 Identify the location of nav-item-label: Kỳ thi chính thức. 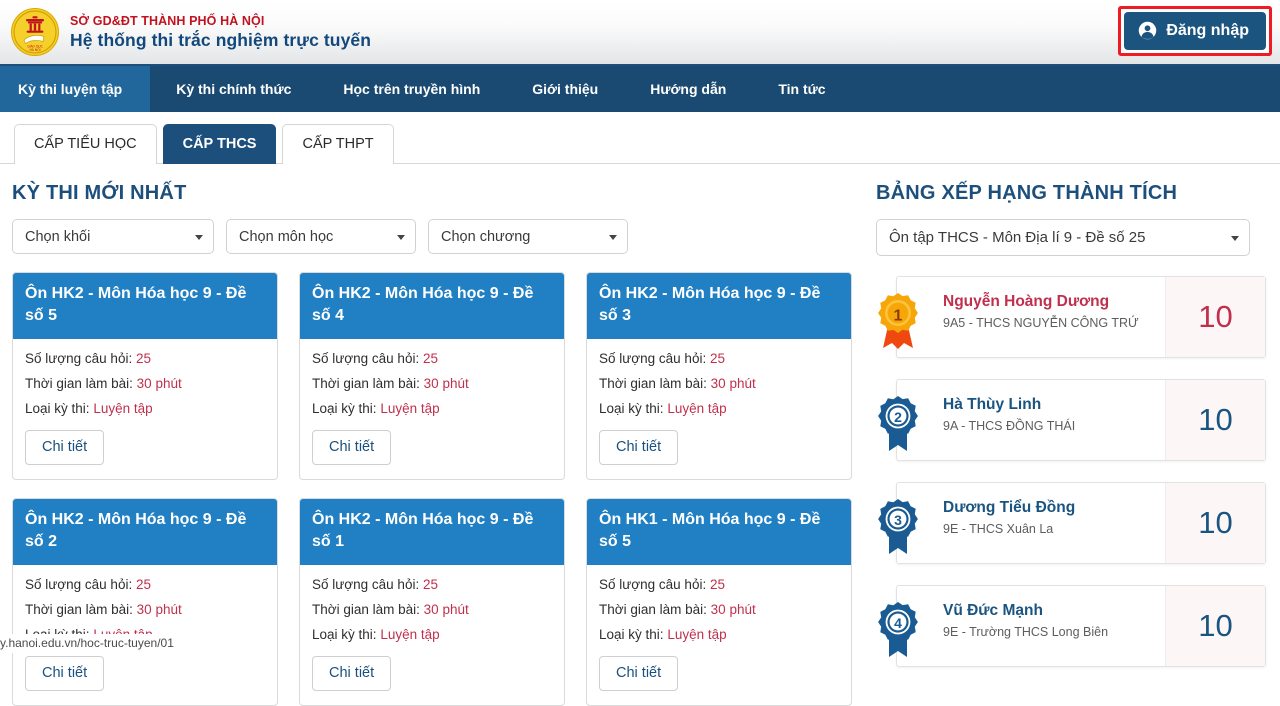
(234, 89).